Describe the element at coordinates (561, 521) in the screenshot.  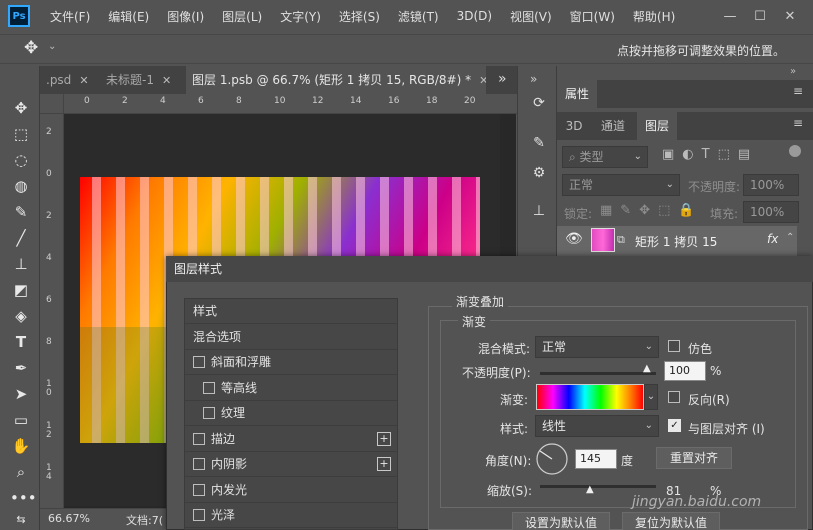
I see `set-default-button: 设置为默认值` at that location.